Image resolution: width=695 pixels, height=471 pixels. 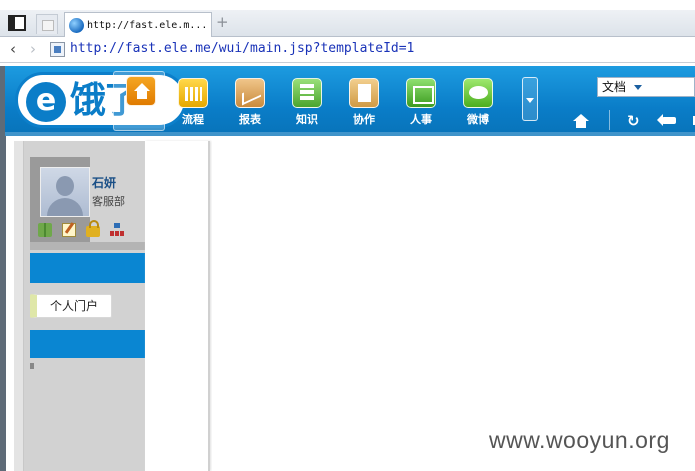 I want to click on nav-item-home, so click(x=141, y=92).